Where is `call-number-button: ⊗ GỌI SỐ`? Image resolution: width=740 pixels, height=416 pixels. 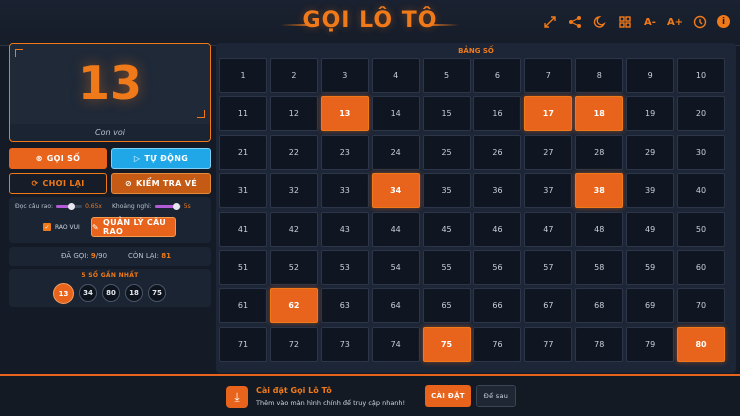 call-number-button: ⊗ GỌI SỐ is located at coordinates (58, 158).